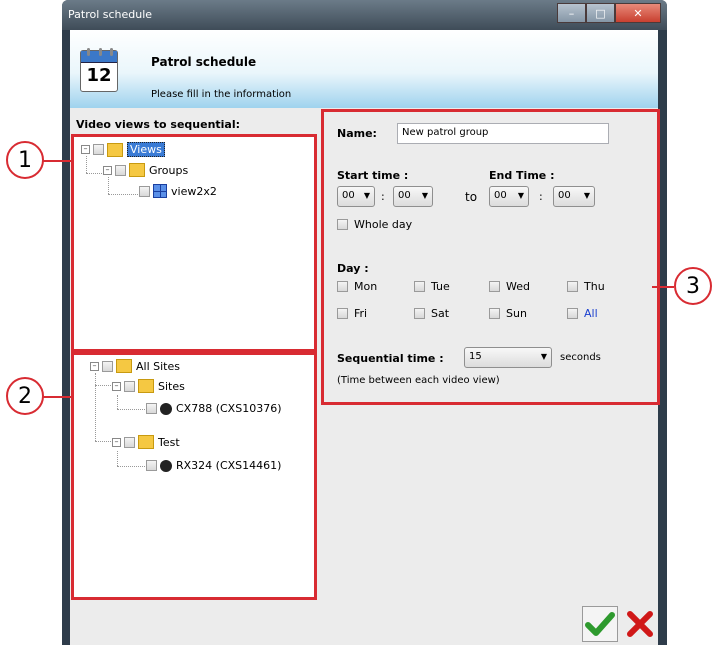 This screenshot has width=718, height=645. I want to click on callout-2: 2, so click(25, 396).